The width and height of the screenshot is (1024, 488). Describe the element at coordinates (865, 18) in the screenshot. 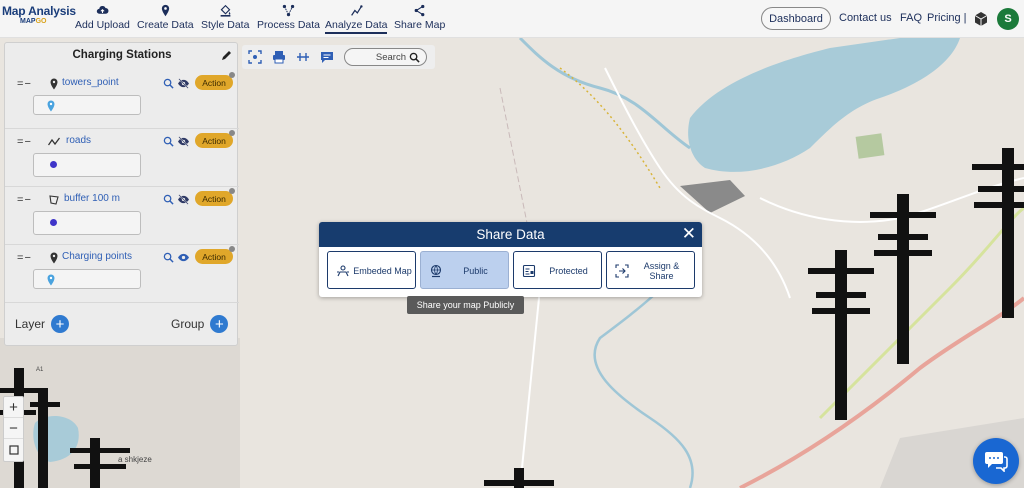

I see `contact-us-link: Contact us` at that location.